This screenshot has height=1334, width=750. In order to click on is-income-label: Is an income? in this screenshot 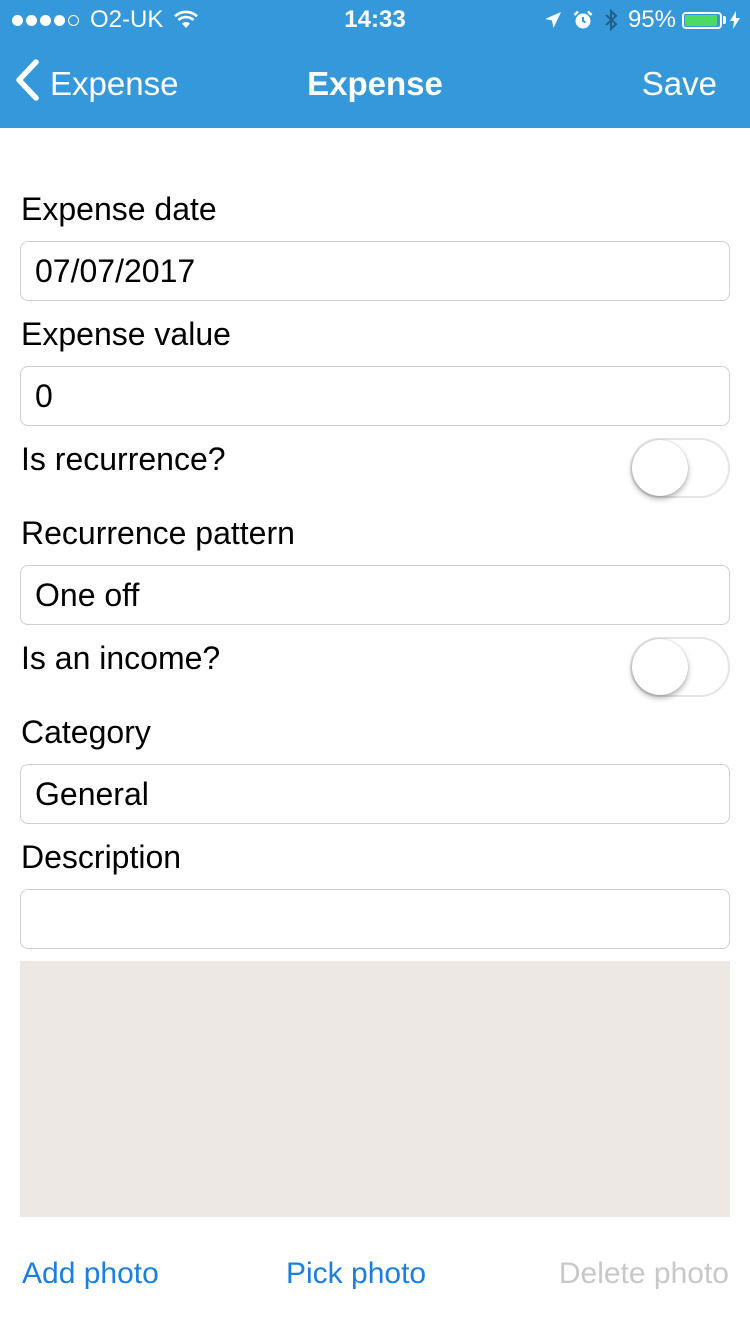, I will do `click(121, 658)`.